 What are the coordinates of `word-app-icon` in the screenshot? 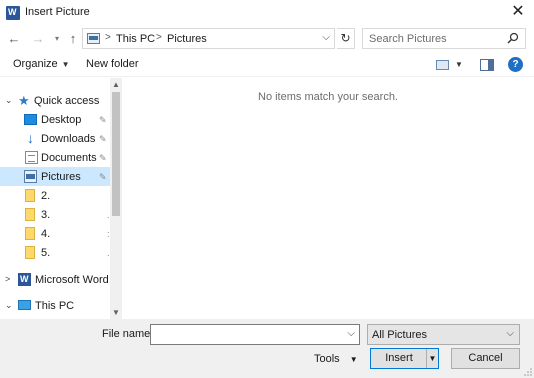 It's located at (13, 13).